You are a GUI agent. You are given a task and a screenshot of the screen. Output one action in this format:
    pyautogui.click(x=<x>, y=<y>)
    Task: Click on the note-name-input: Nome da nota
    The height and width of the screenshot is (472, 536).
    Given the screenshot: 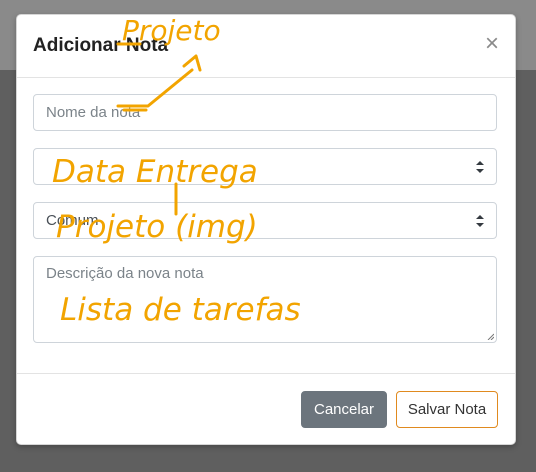 What is the action you would take?
    pyautogui.click(x=265, y=112)
    